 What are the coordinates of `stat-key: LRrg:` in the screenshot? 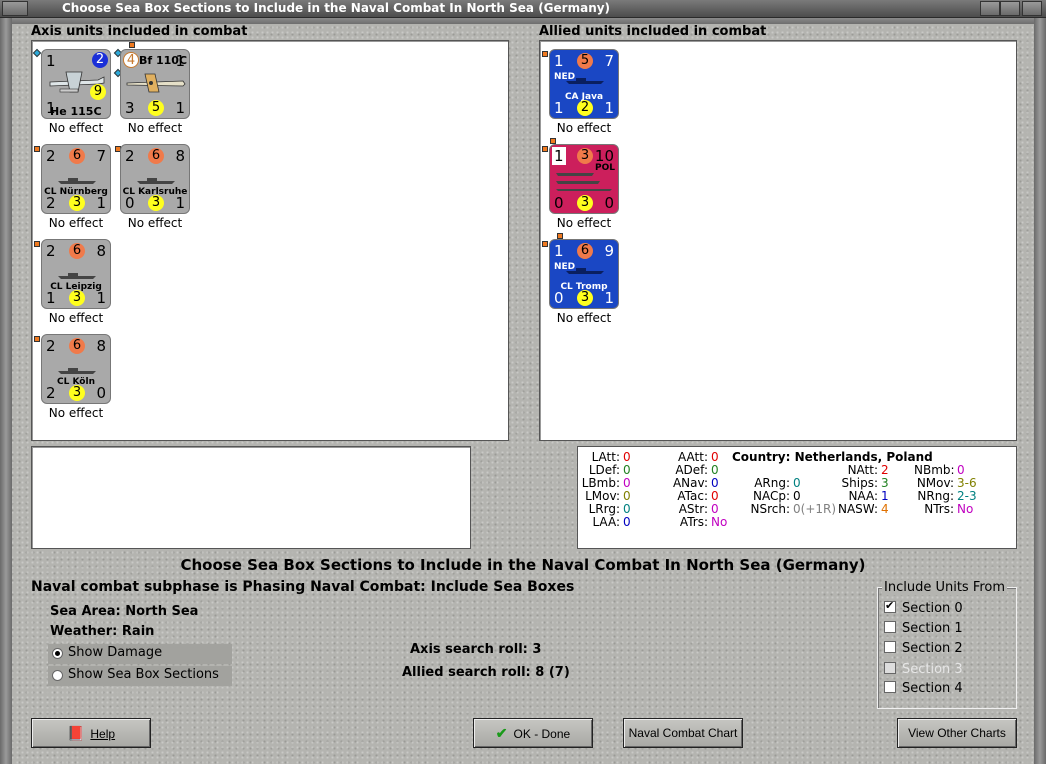 It's located at (604, 509).